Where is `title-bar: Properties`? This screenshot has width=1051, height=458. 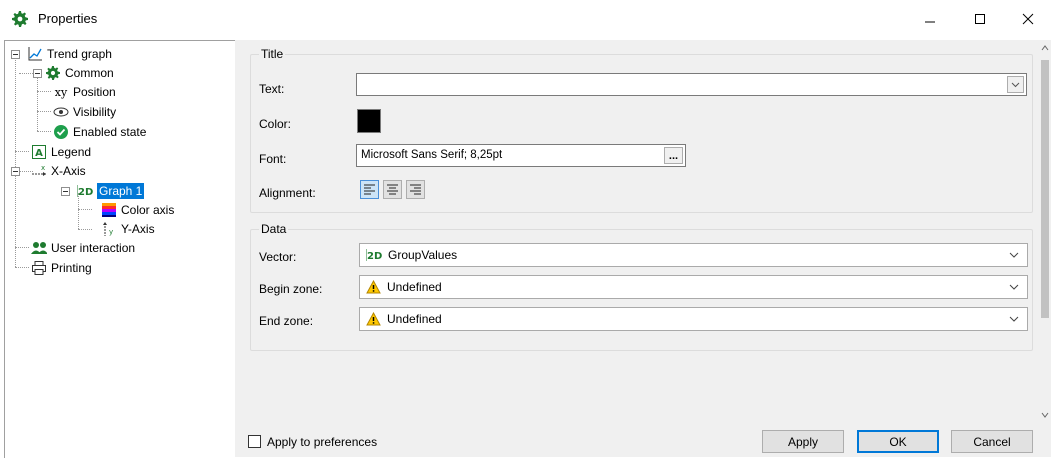
title-bar: Properties is located at coordinates (525, 19).